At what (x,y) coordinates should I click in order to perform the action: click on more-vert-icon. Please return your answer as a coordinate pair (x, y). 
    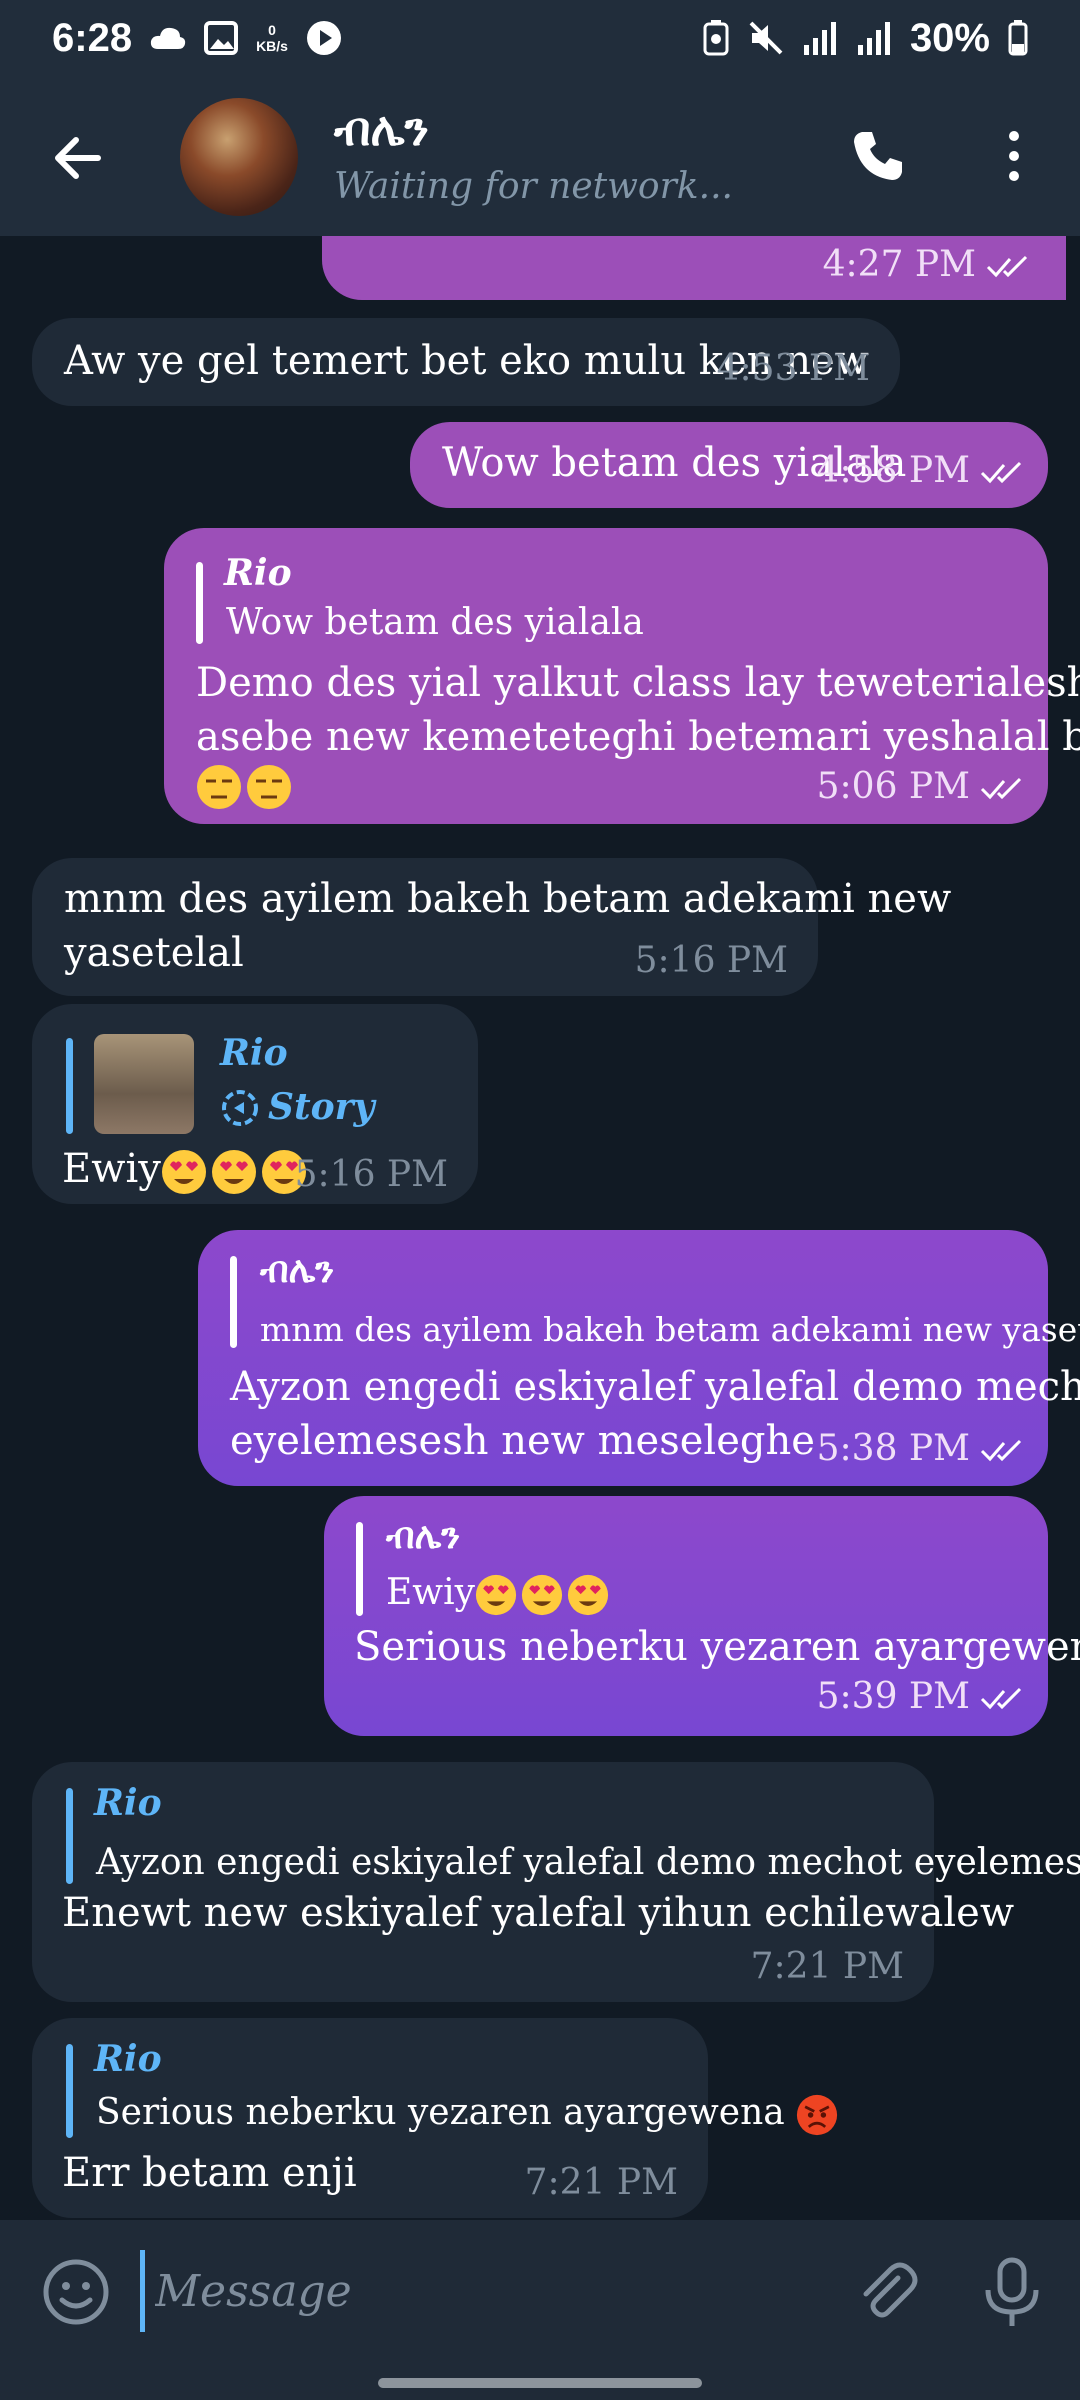
    Looking at the image, I should click on (1014, 156).